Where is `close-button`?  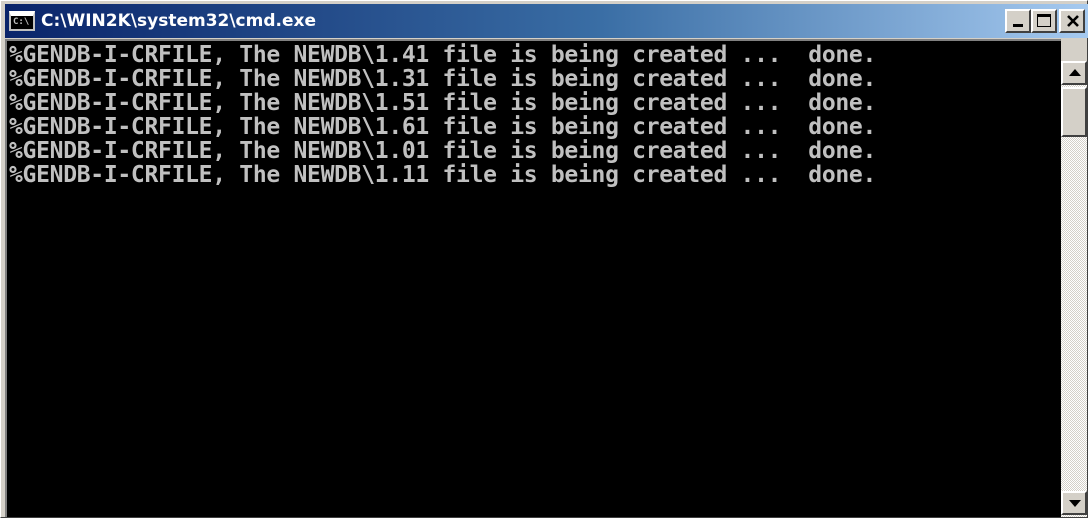
close-button is located at coordinates (1072, 21).